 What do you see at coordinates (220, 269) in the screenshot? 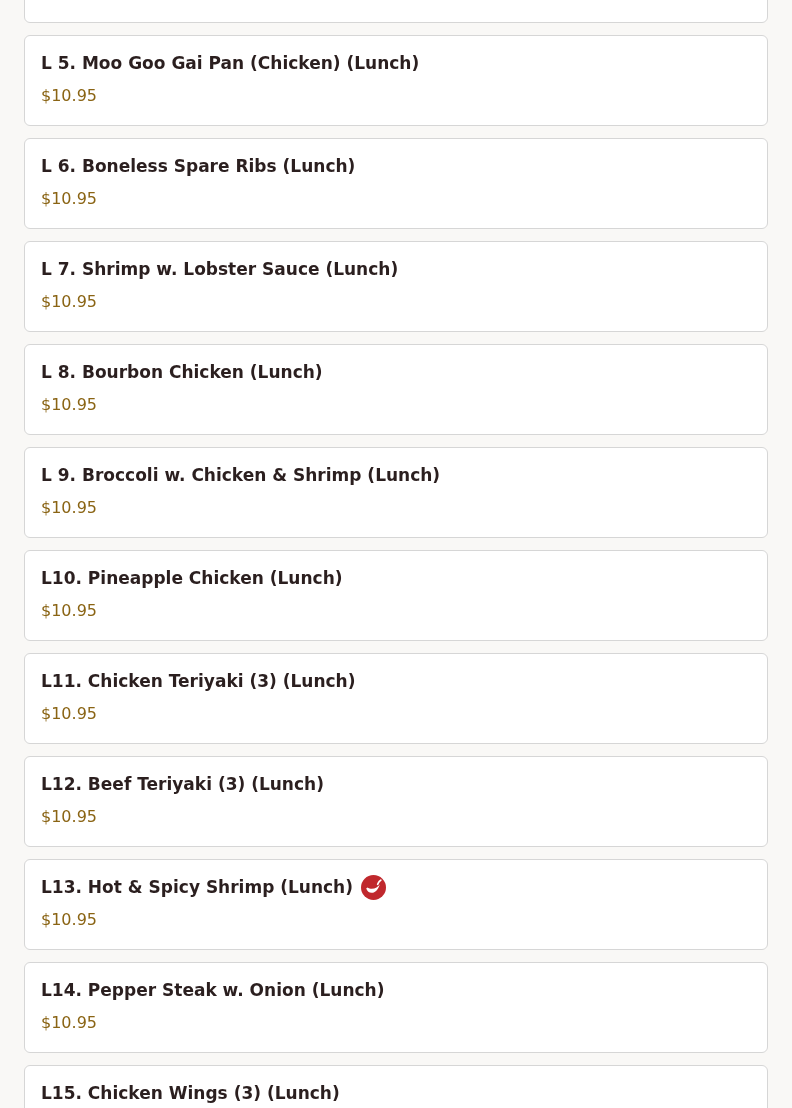
I see `item-name: L 7. Shrimp w. Lobster Sauce (Lunch)` at bounding box center [220, 269].